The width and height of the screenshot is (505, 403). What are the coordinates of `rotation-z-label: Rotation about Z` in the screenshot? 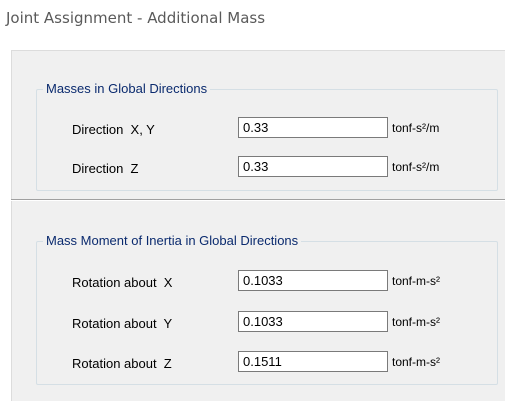 It's located at (122, 363).